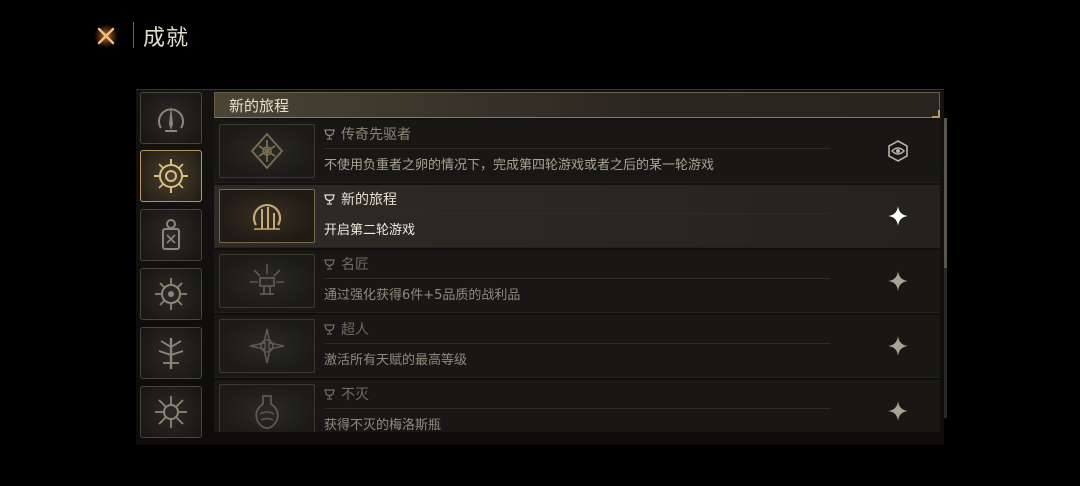  I want to click on scrollbar-thumb, so click(945, 193).